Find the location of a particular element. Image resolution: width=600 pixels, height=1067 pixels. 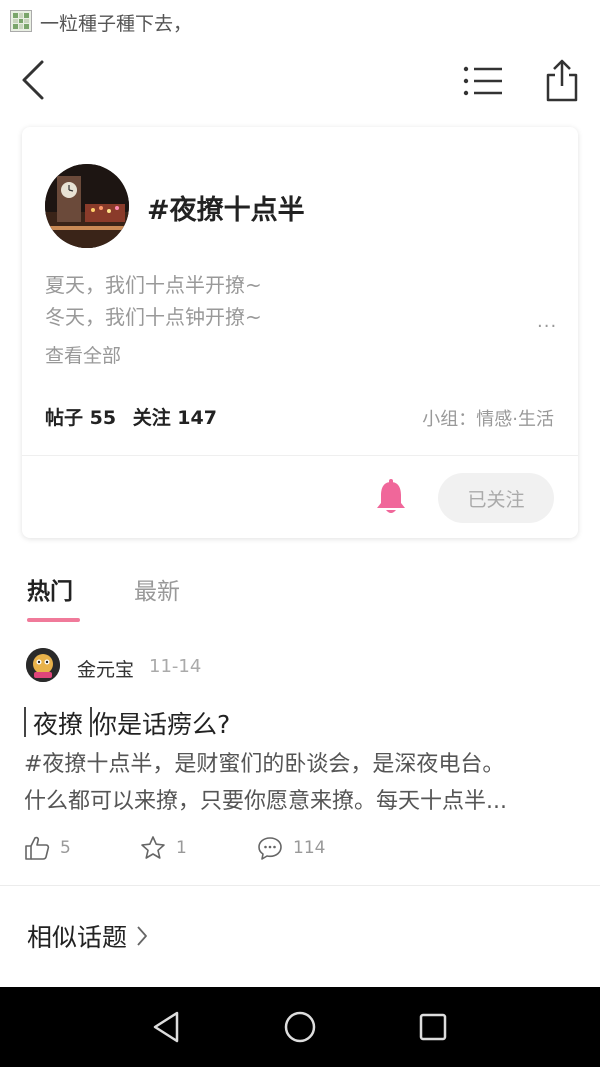

post-title: 夜撩 你是话痨么? is located at coordinates (127, 723).